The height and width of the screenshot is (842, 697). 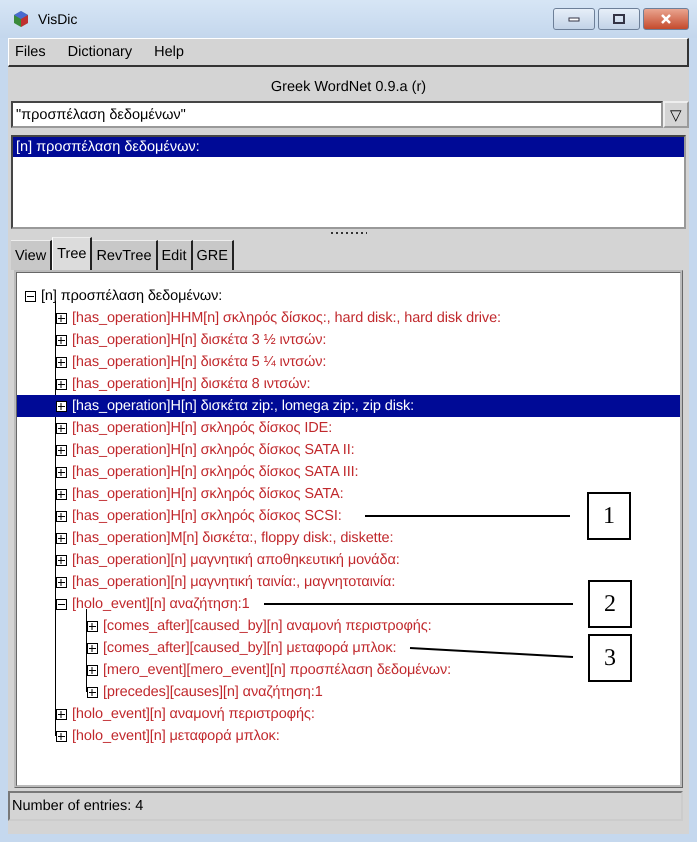 What do you see at coordinates (676, 114) in the screenshot?
I see `dropdown-button: ▽` at bounding box center [676, 114].